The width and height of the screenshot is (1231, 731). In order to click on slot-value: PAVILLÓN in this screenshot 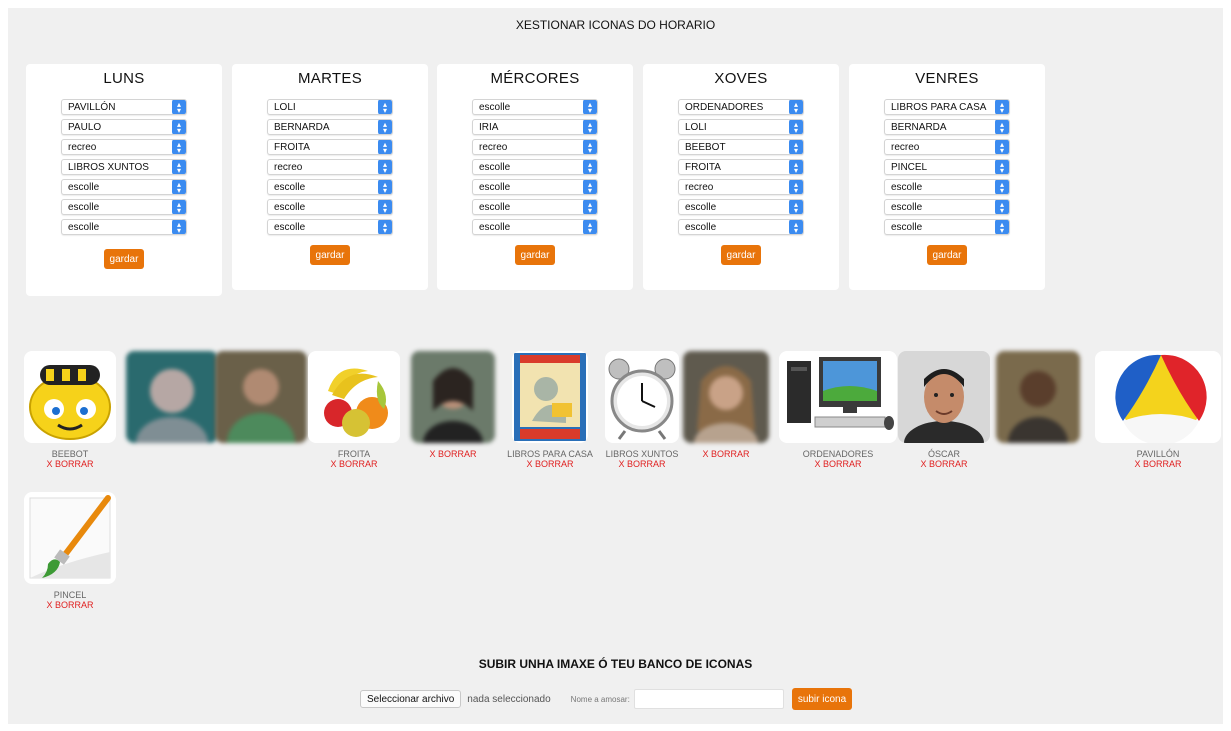, I will do `click(92, 107)`.